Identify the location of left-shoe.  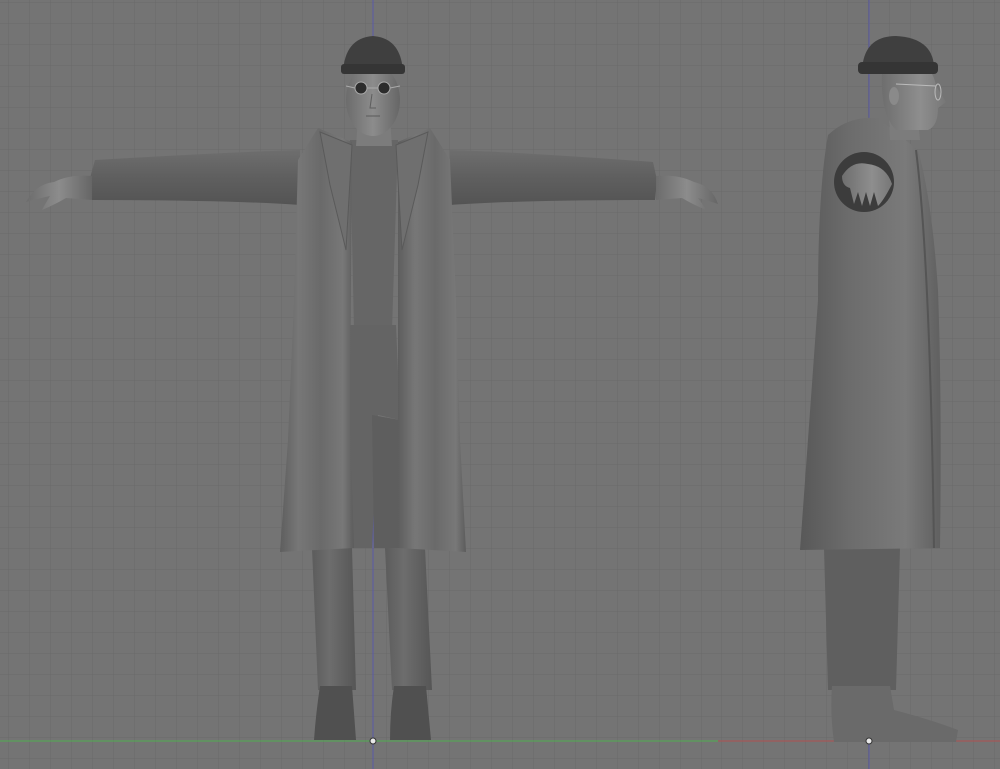
(335, 713).